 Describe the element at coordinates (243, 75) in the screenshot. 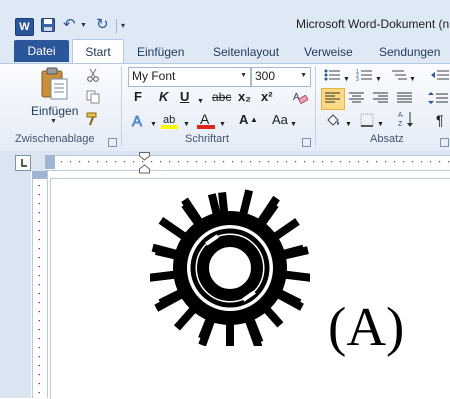

I see `font-name-dropdown-icon: ▼` at that location.